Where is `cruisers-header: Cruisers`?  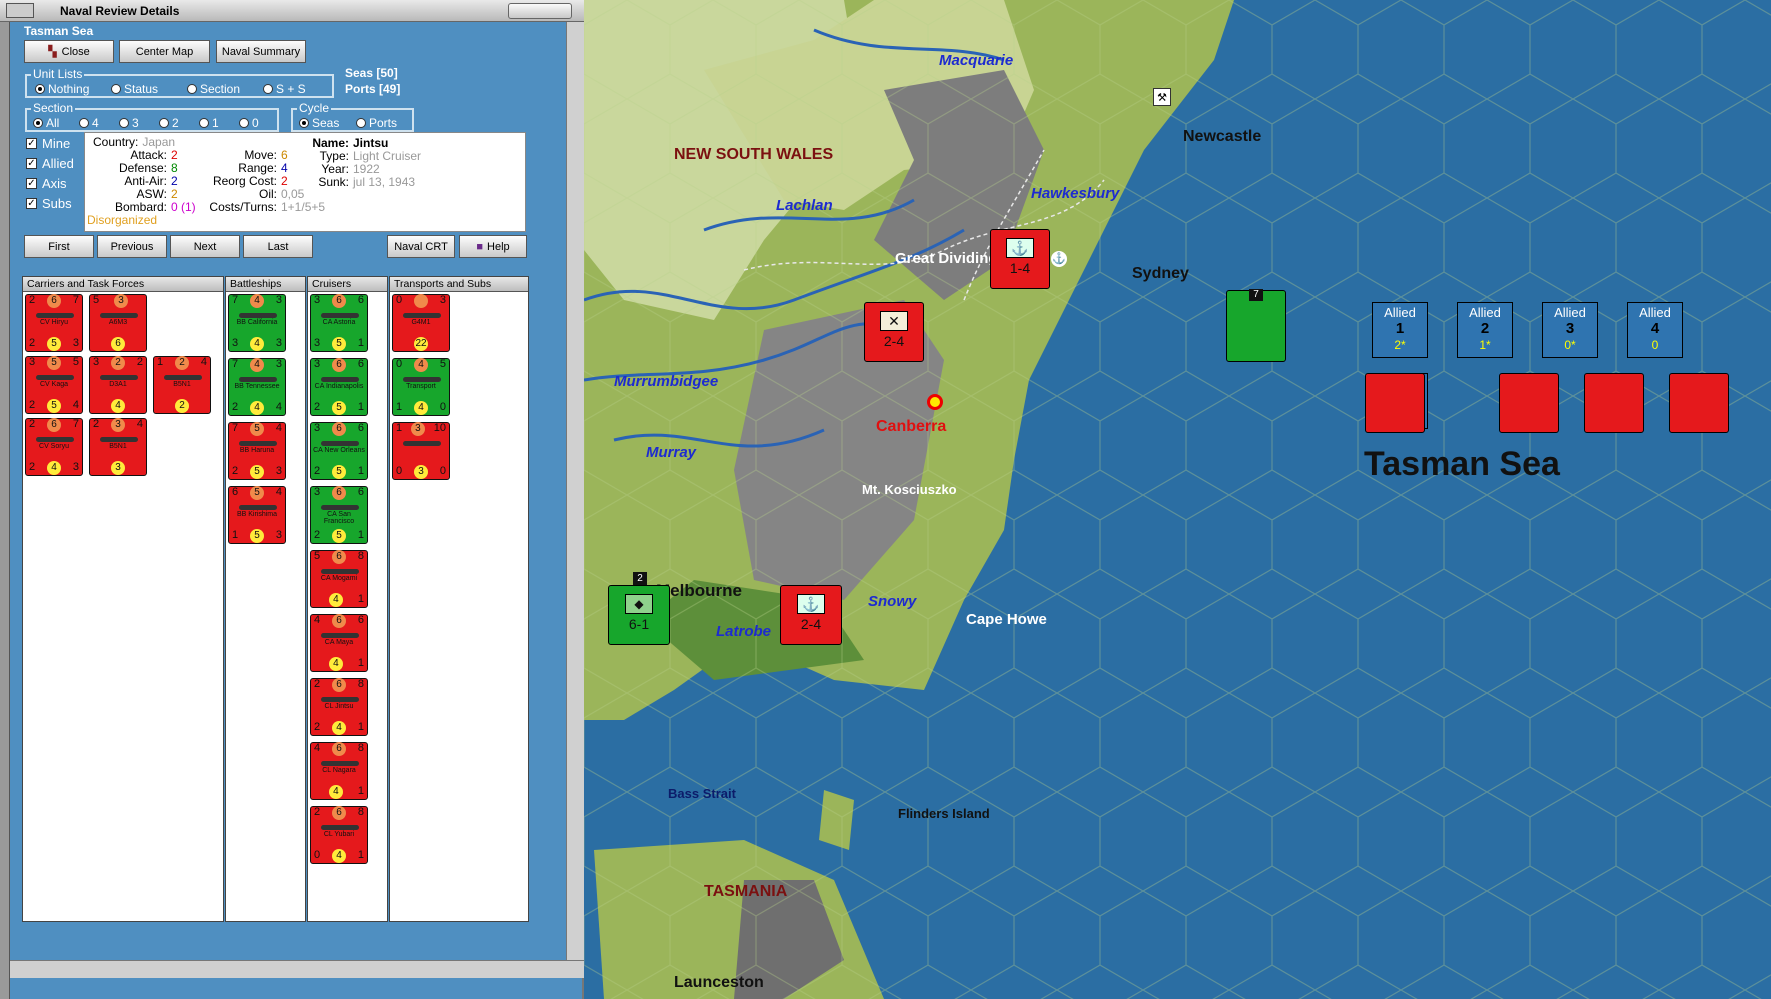
cruisers-header: Cruisers is located at coordinates (347, 284).